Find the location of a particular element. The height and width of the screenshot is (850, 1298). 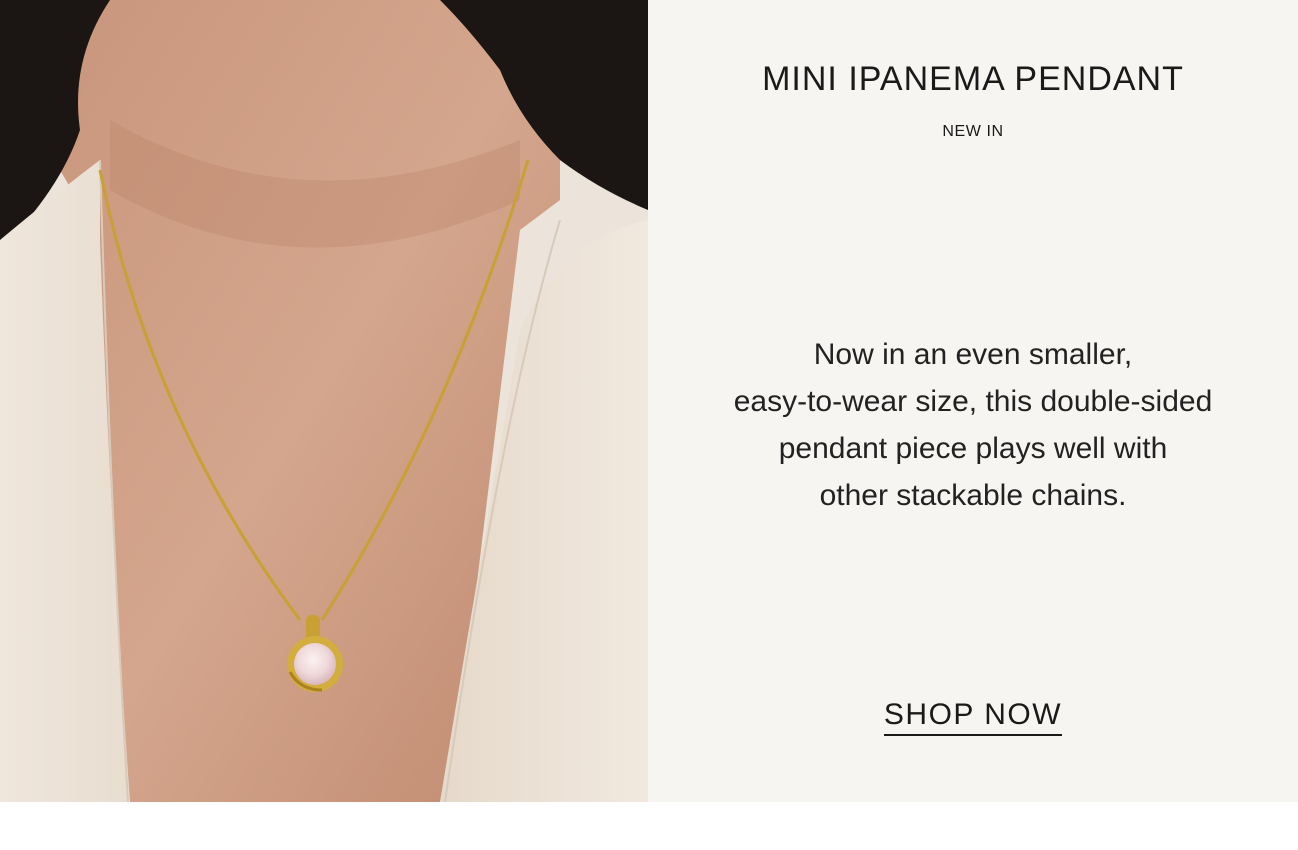

description-line: pendant piece plays well with is located at coordinates (973, 448).